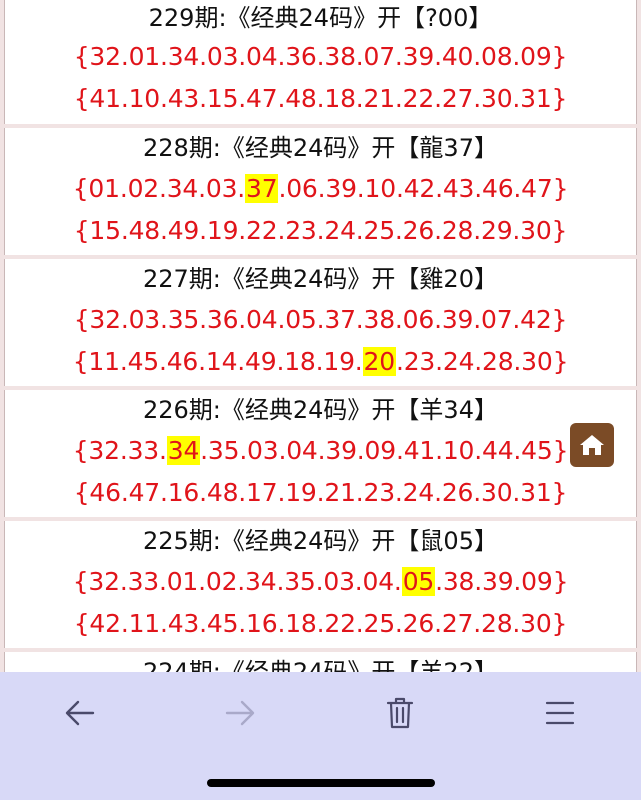 This screenshot has width=641, height=800. I want to click on number-segment: {32.01.34.03.04.36.38.07.39.40.08.09}, so click(320, 56).